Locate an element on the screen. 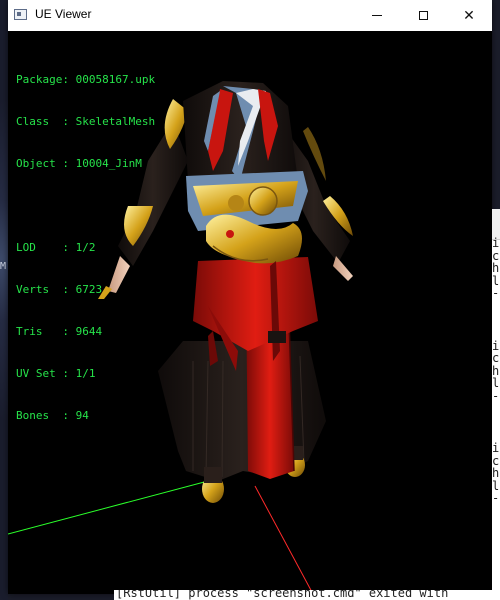  desktop-text-fragment: M is located at coordinates (3, 267).